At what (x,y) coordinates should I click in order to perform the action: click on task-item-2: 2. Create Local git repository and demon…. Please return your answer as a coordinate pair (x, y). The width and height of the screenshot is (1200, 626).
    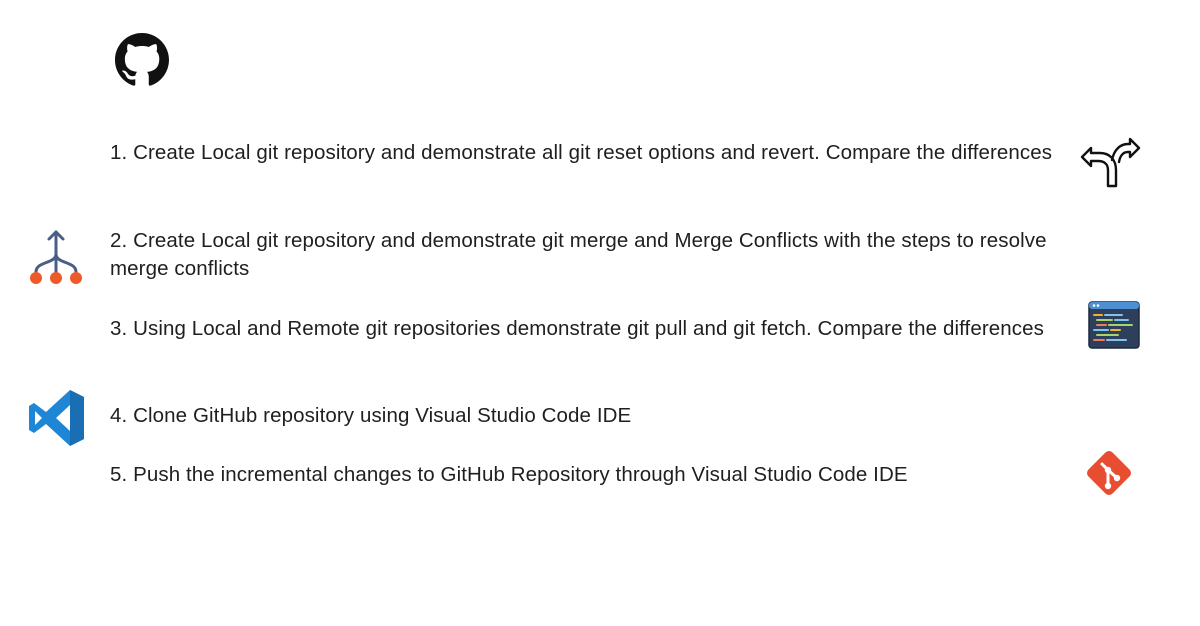
    Looking at the image, I should click on (578, 254).